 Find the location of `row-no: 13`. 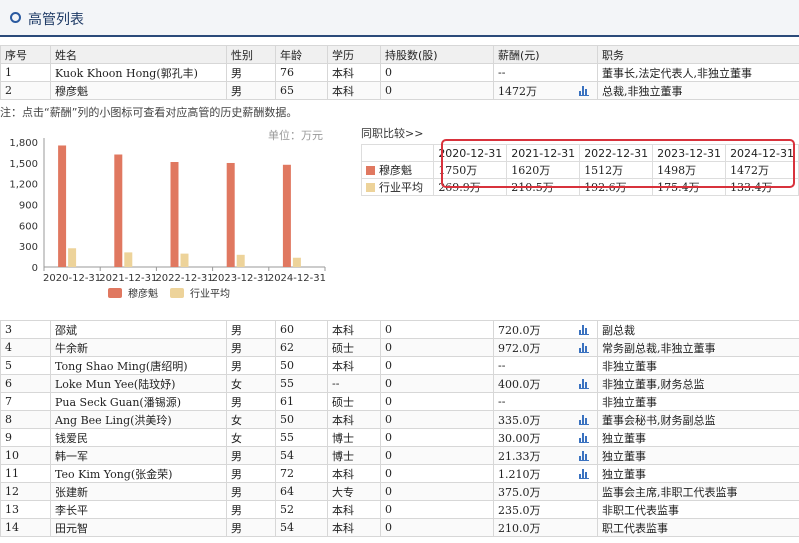

row-no: 13 is located at coordinates (25, 509).